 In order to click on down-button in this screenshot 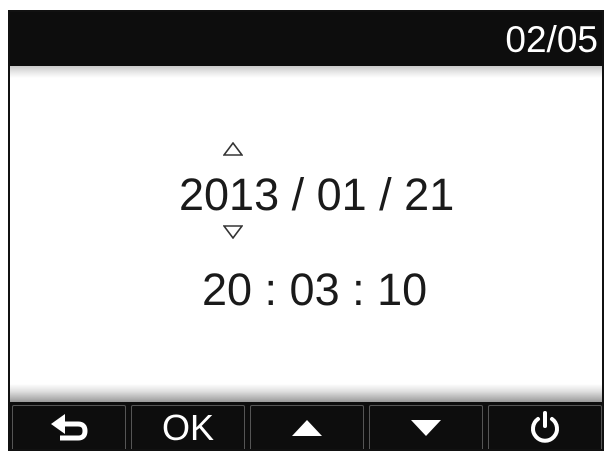, I will do `click(426, 427)`.